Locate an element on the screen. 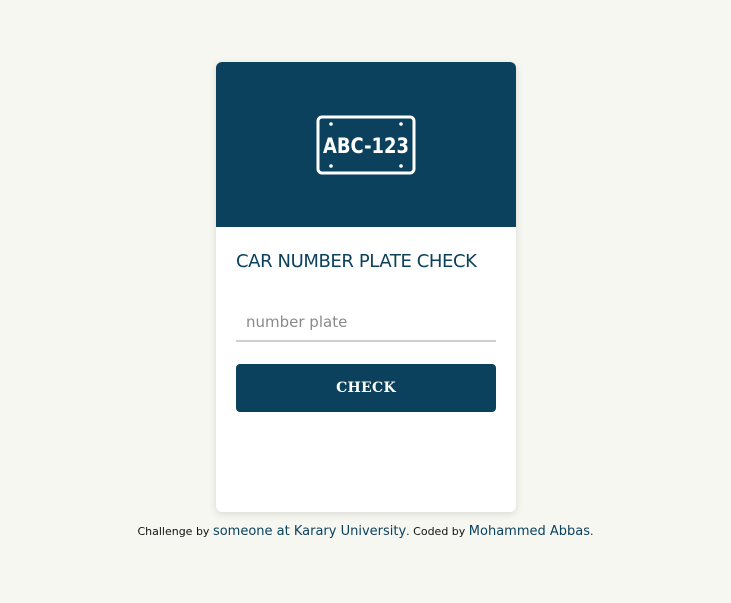 This screenshot has height=603, width=731. number-plate-input is located at coordinates (366, 323).